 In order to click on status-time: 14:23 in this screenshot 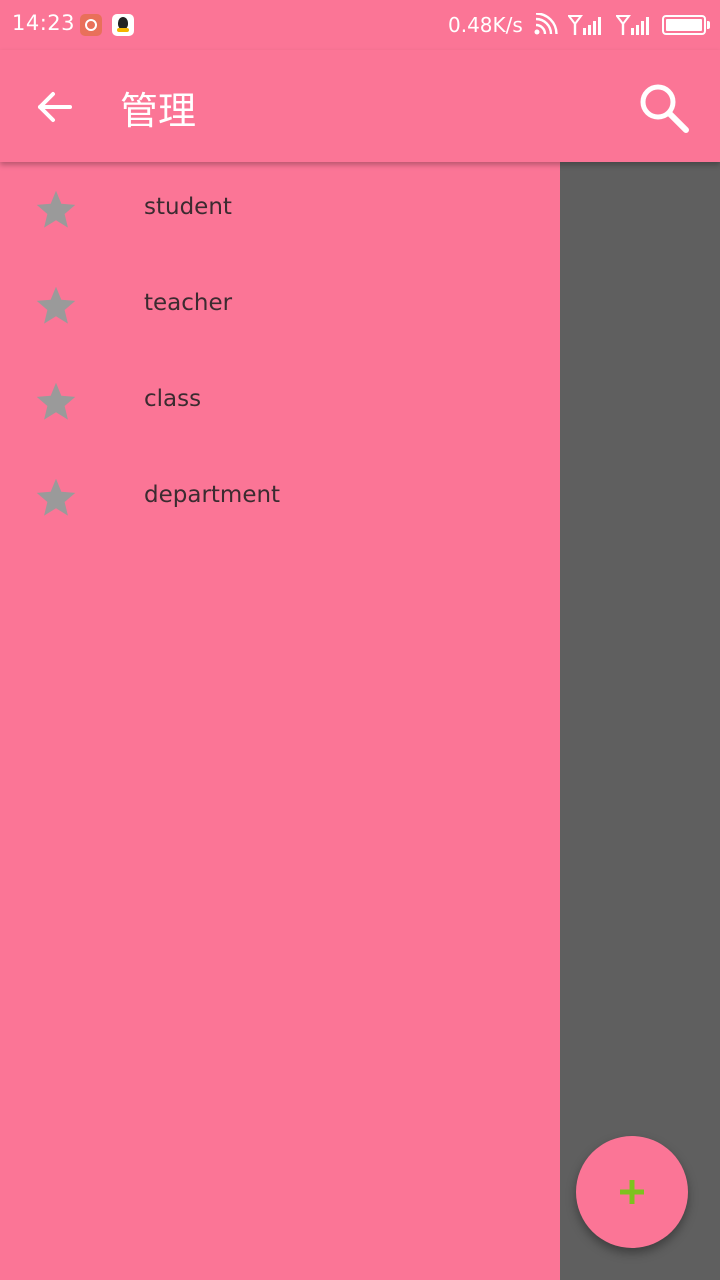, I will do `click(44, 23)`.